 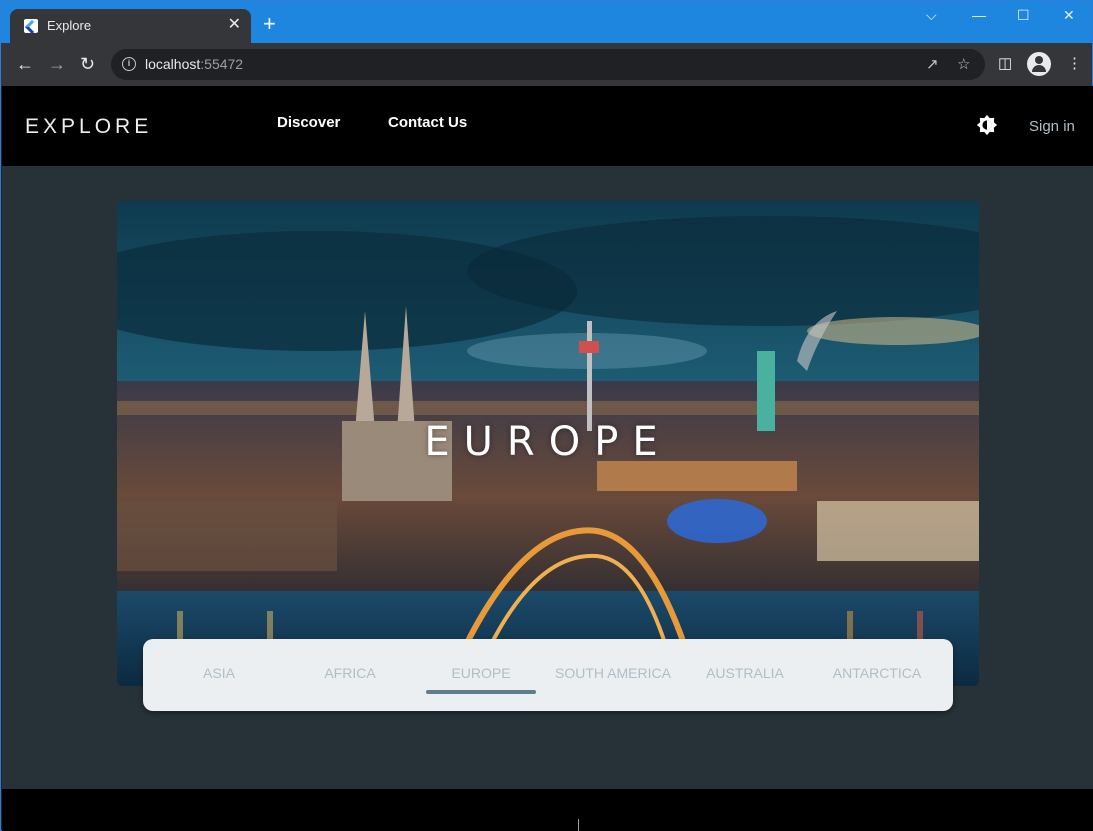 I want to click on nav-contact-us: Contact Us, so click(x=427, y=122).